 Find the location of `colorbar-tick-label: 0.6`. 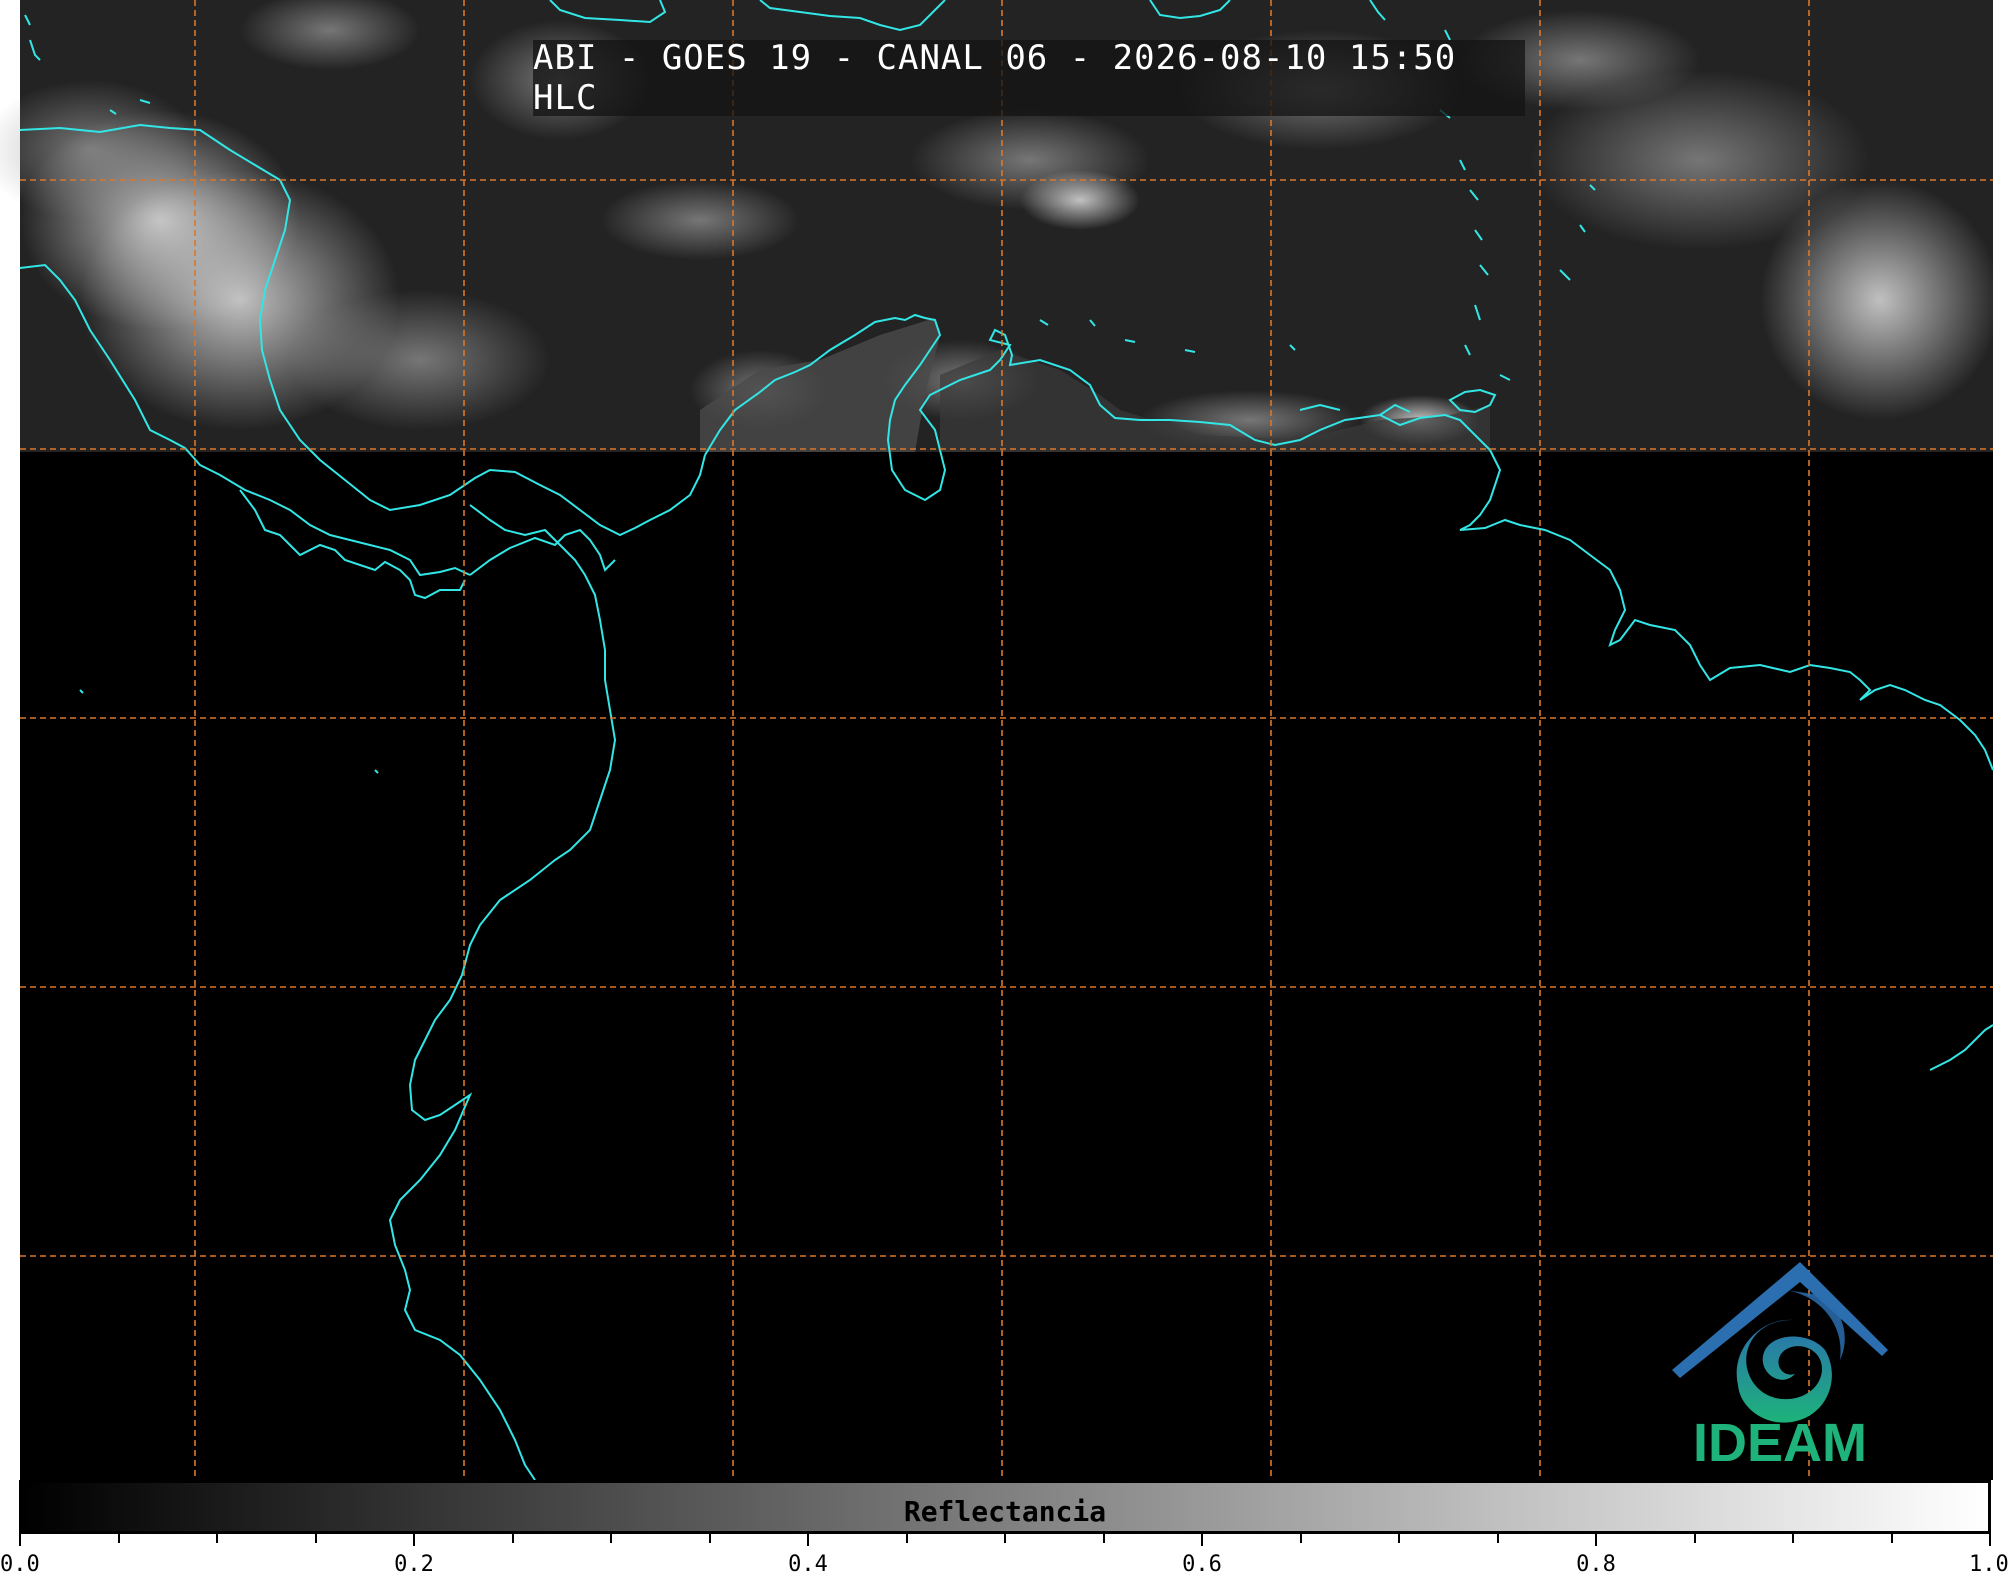

colorbar-tick-label: 0.6 is located at coordinates (1202, 1564).